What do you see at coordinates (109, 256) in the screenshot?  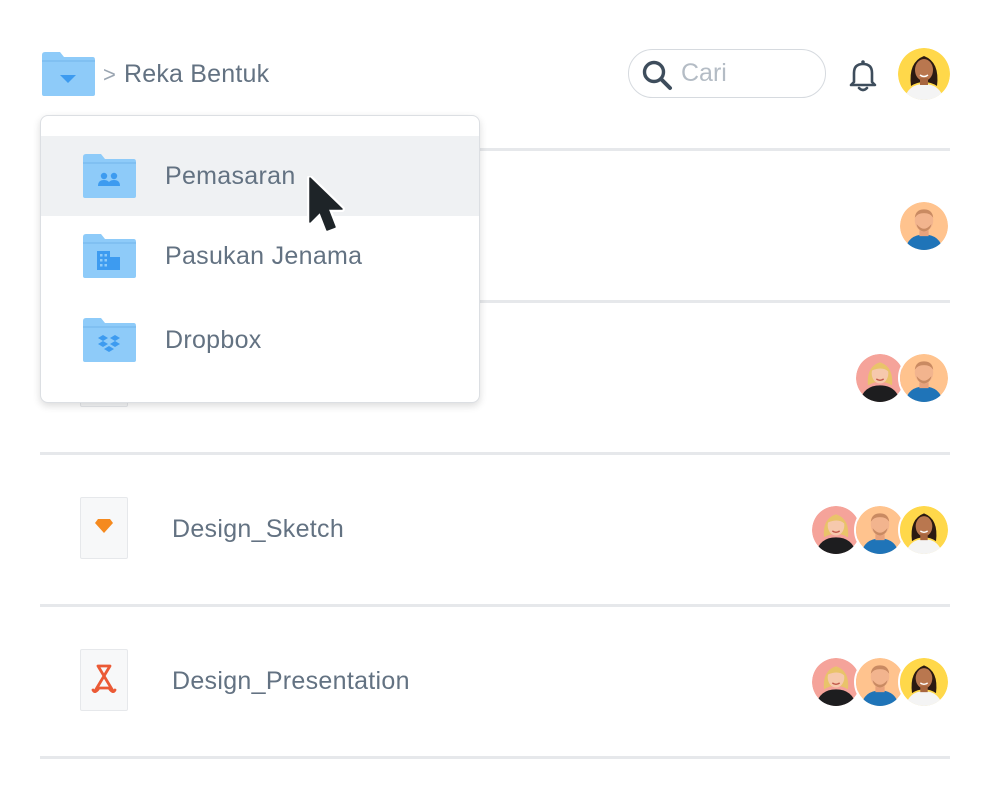 I see `building-folder-icon` at bounding box center [109, 256].